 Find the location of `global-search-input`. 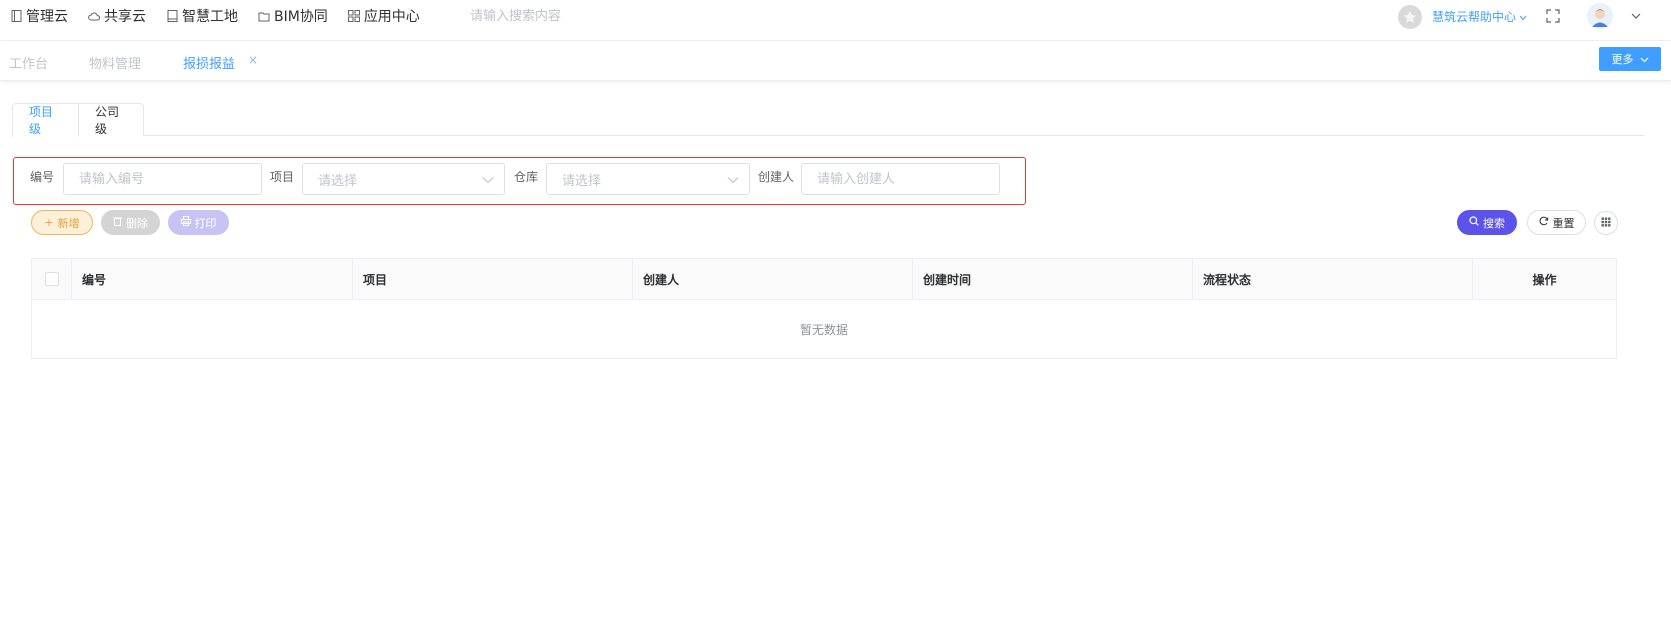

global-search-input is located at coordinates (570, 16).